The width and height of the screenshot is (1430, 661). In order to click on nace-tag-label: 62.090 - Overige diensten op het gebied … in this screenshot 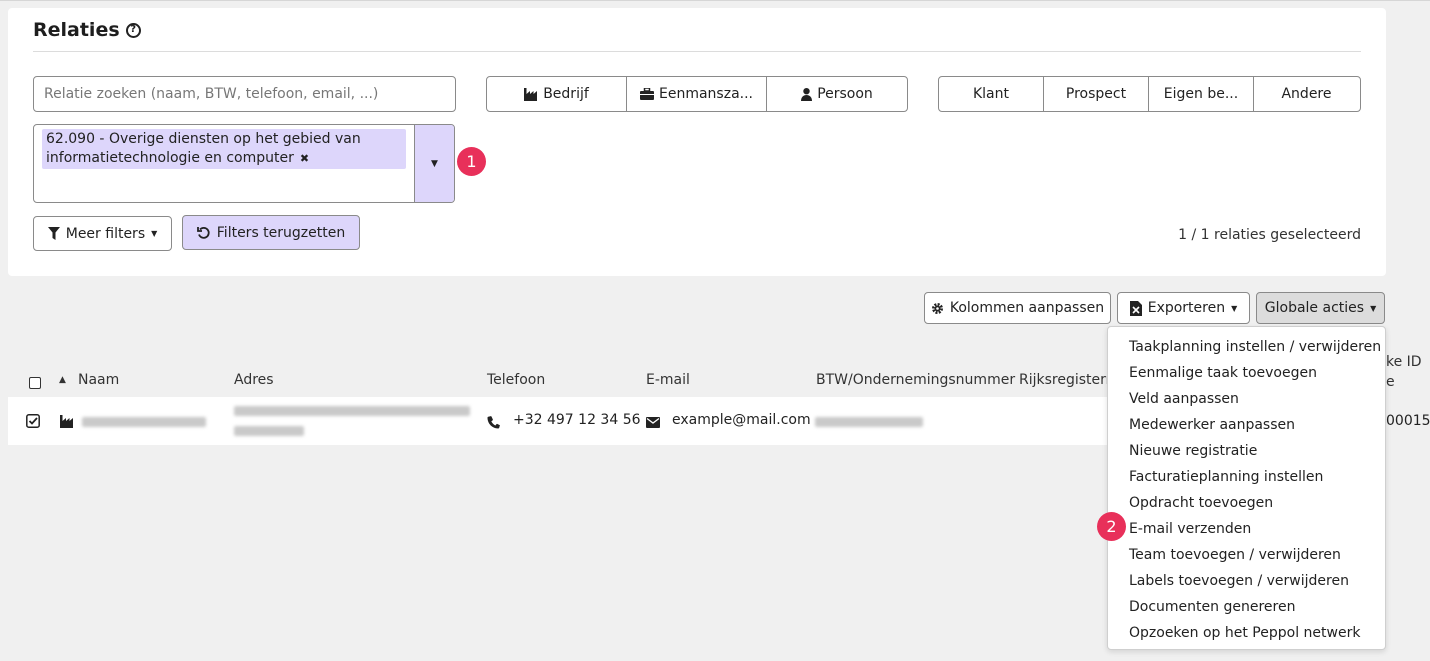, I will do `click(203, 148)`.